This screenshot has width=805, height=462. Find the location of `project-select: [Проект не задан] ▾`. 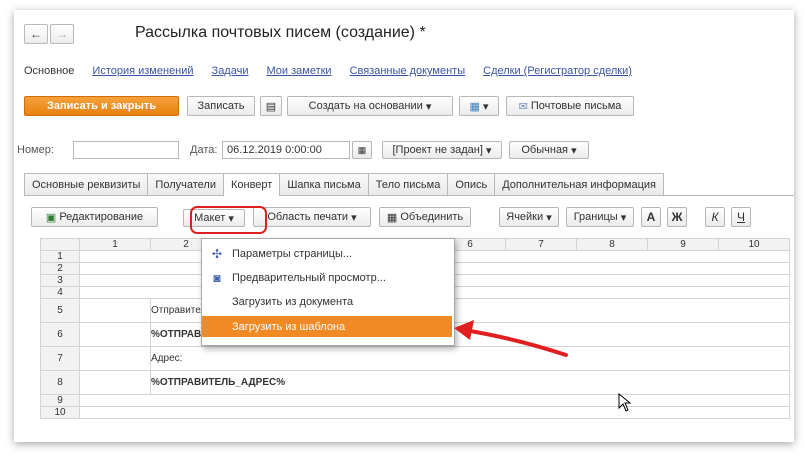

project-select: [Проект не задан] ▾ is located at coordinates (442, 150).